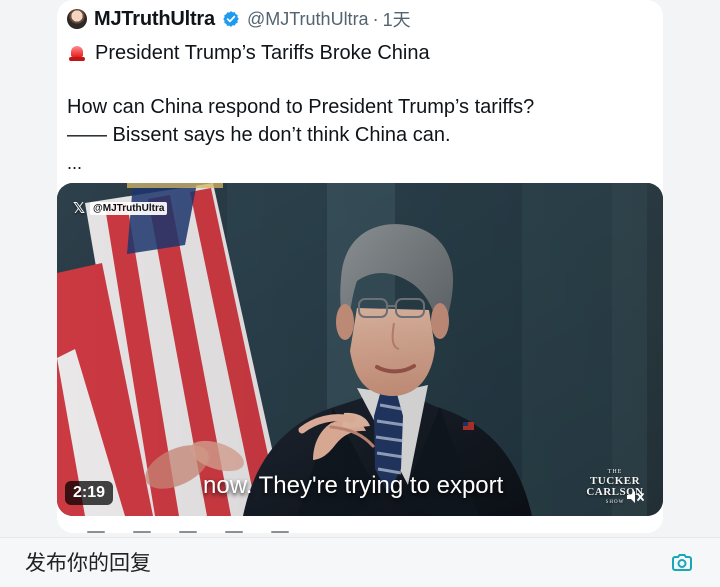 The image size is (720, 587). I want to click on mute-icon, so click(635, 497).